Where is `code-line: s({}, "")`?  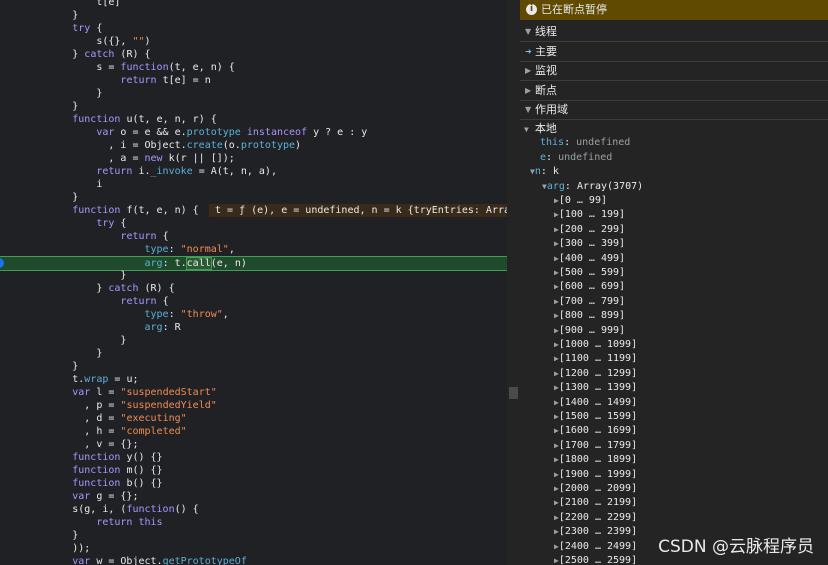
code-line: s({}, "") is located at coordinates (253, 41).